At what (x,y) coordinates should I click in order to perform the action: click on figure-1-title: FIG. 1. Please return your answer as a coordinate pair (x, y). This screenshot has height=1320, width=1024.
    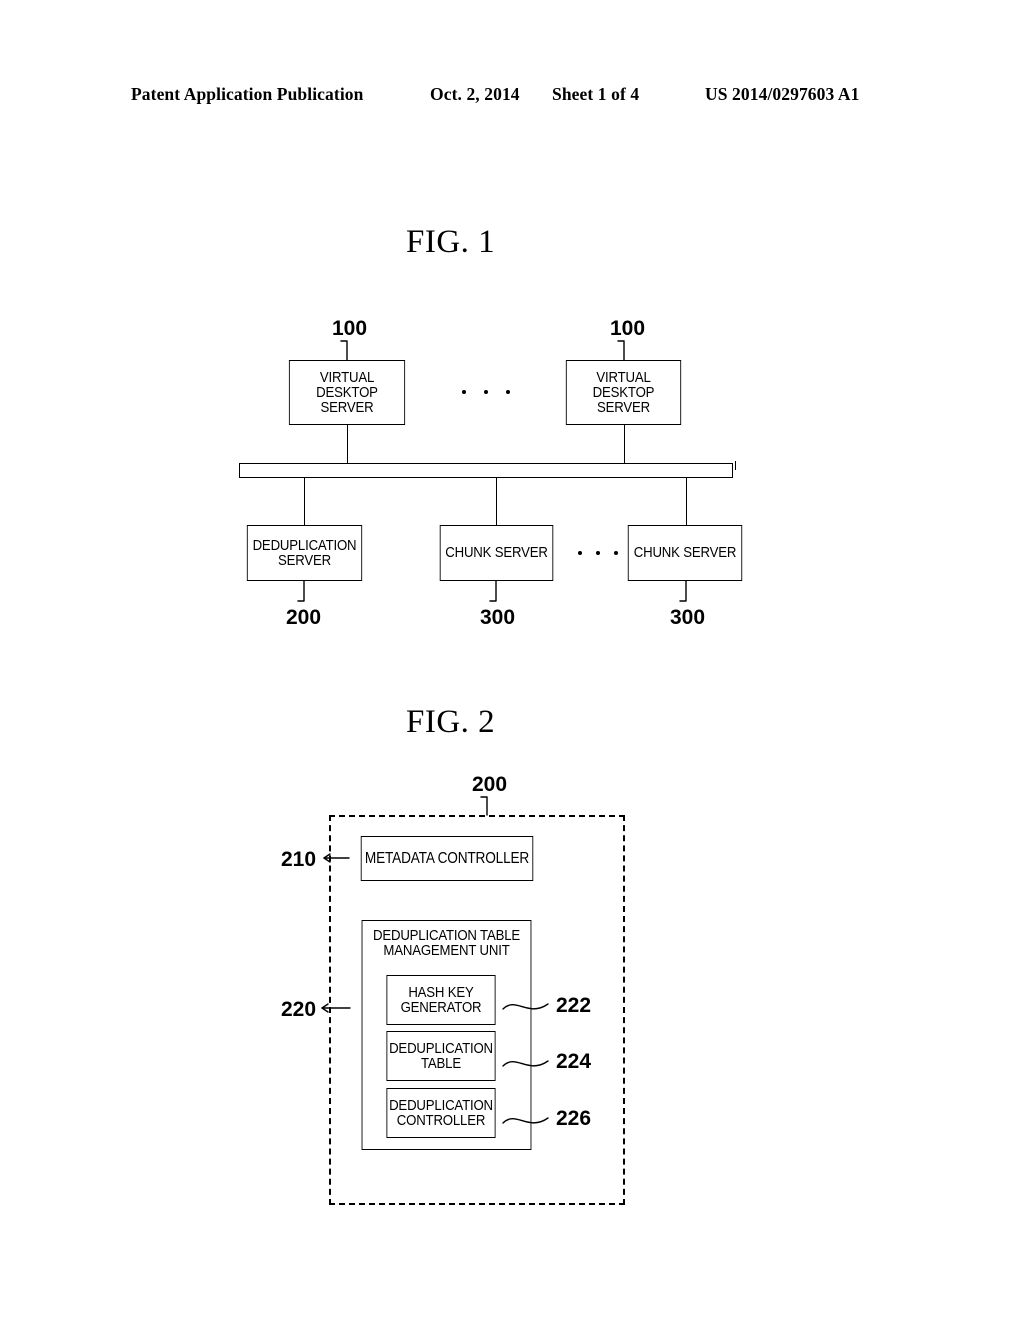
    Looking at the image, I should click on (451, 242).